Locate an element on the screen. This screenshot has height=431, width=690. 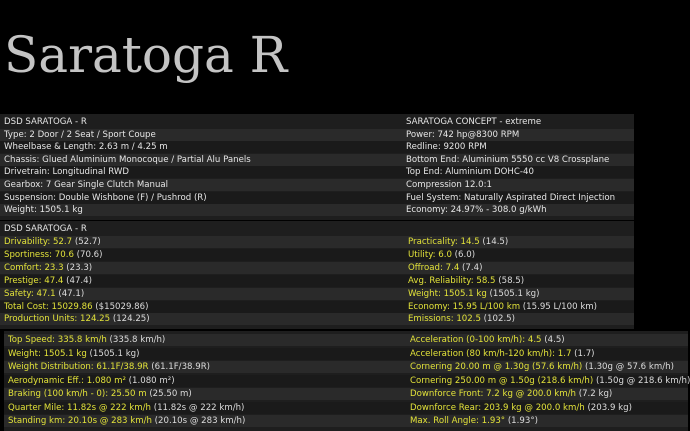
performance-value: Max. Roll Angle: 1.93° is located at coordinates (458, 421).